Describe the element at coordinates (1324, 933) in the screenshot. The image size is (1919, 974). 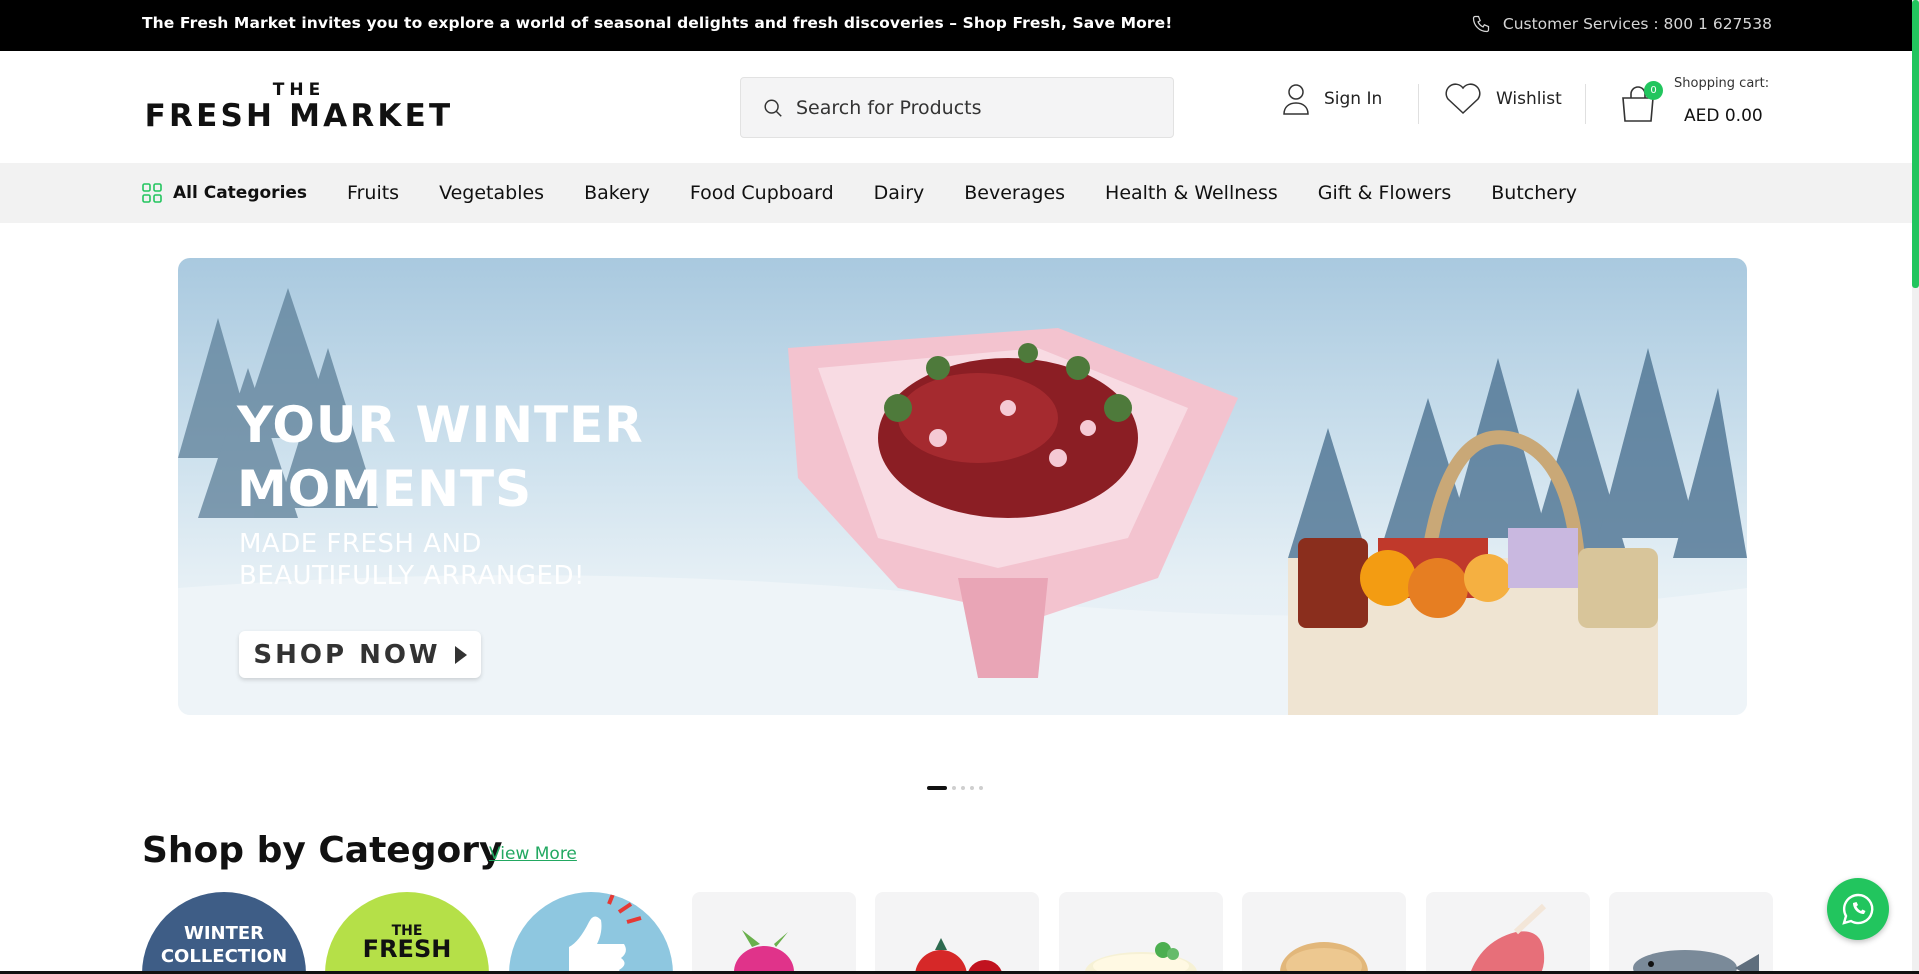
I see `category-tile-bakery` at that location.